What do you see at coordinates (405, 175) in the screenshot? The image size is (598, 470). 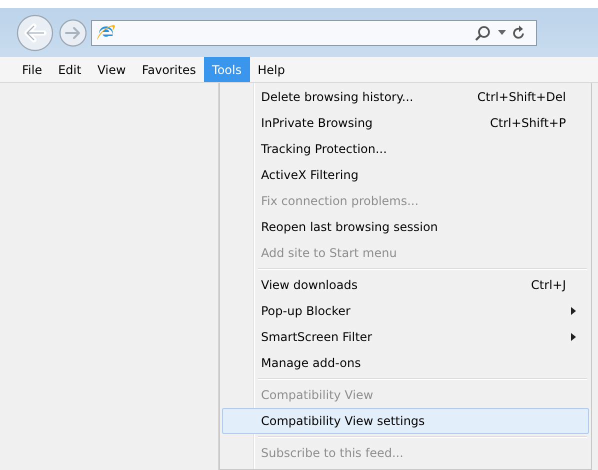 I see `menu-item: ActiveX Filtering` at bounding box center [405, 175].